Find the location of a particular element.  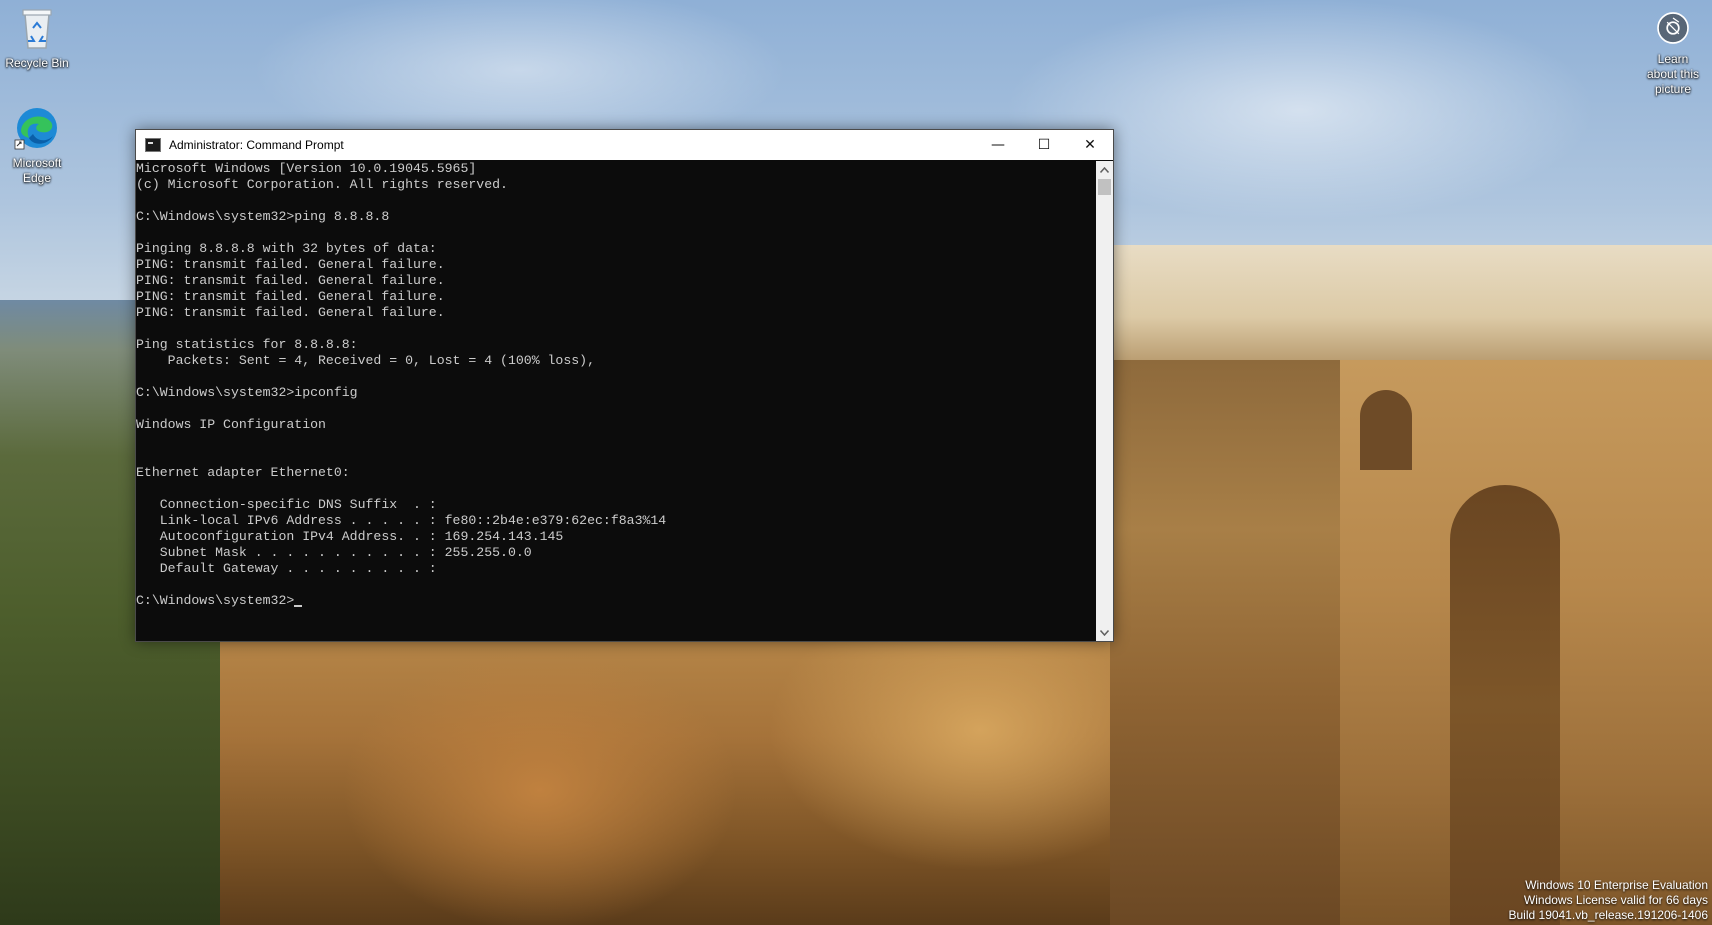

bridge-arch is located at coordinates (1505, 705).